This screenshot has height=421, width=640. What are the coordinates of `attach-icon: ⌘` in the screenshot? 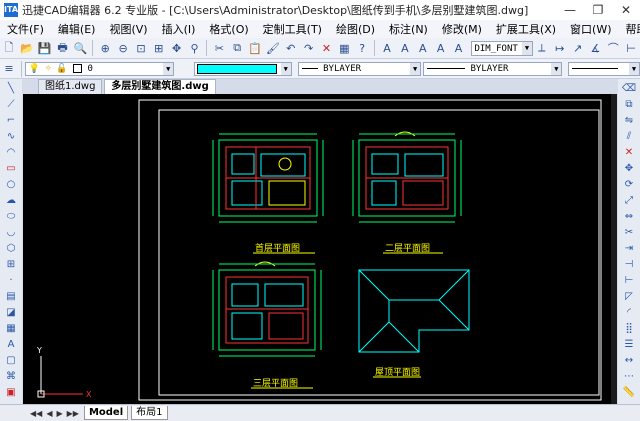 It's located at (11, 376).